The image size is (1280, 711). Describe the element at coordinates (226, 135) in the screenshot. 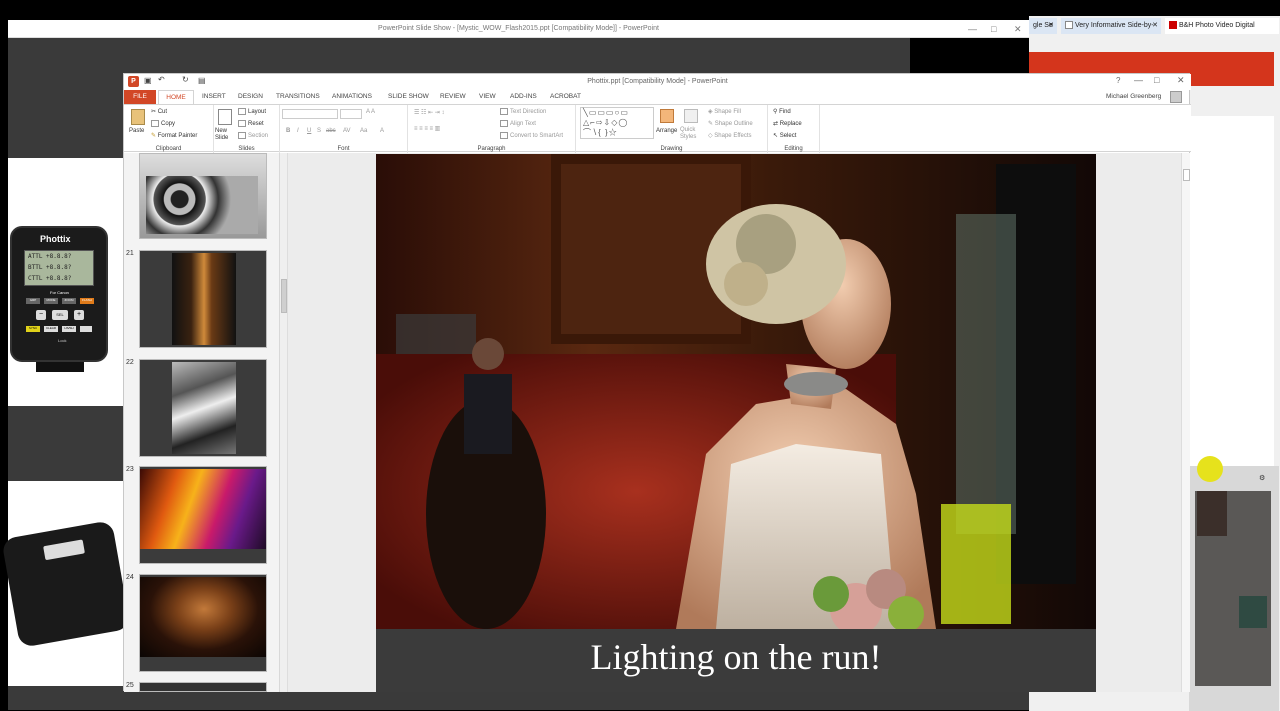

I see `new-slide-button: New Slide` at that location.